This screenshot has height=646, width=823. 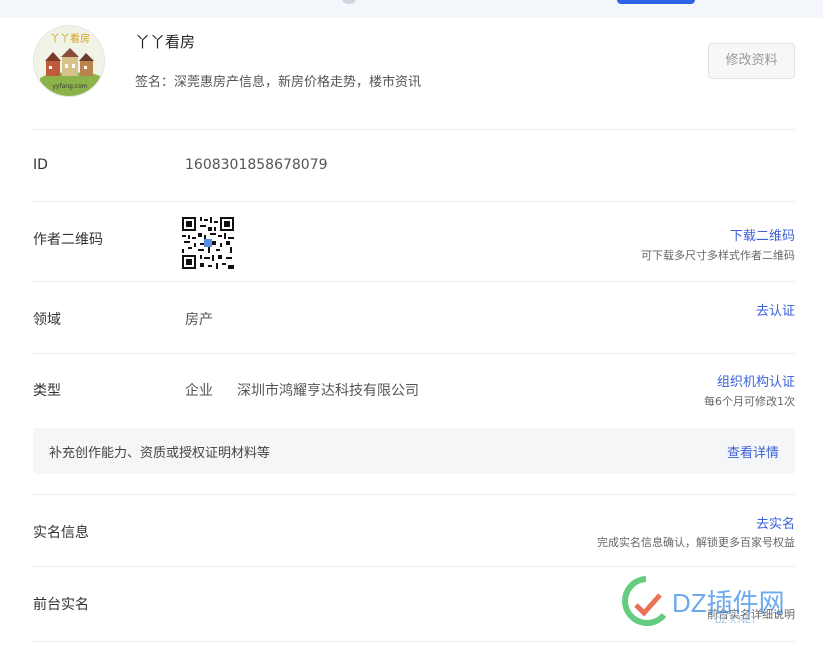 What do you see at coordinates (61, 533) in the screenshot?
I see `realname-label: 实名信息` at bounding box center [61, 533].